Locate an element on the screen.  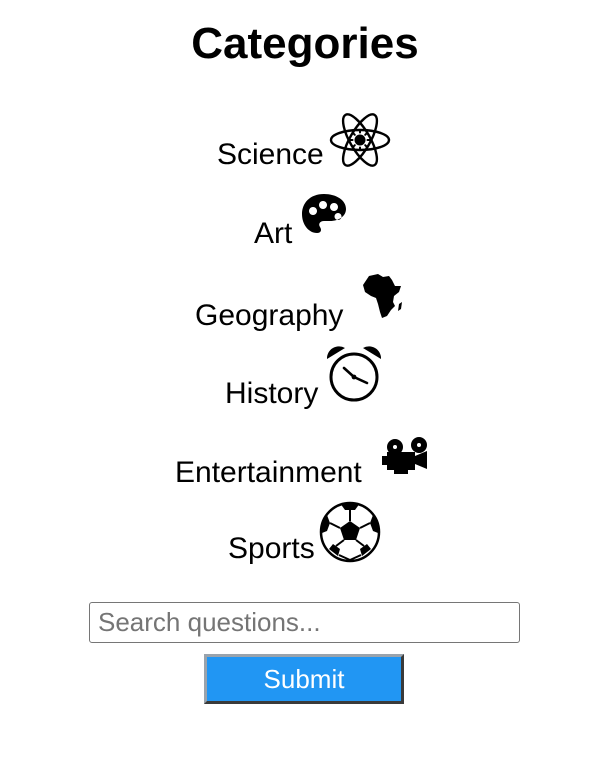
category-history: History is located at coordinates (306, 378).